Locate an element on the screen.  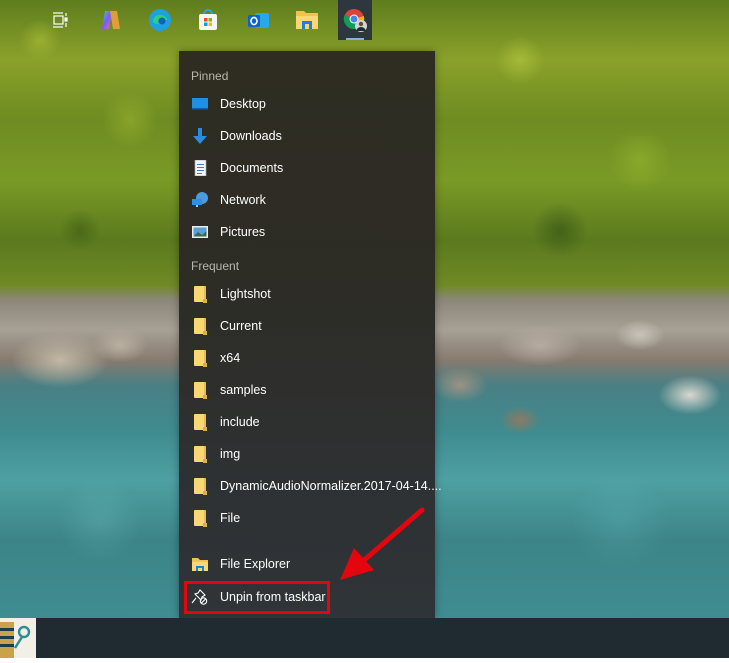
taskbar-copilot-button is located at coordinates (111, 20).